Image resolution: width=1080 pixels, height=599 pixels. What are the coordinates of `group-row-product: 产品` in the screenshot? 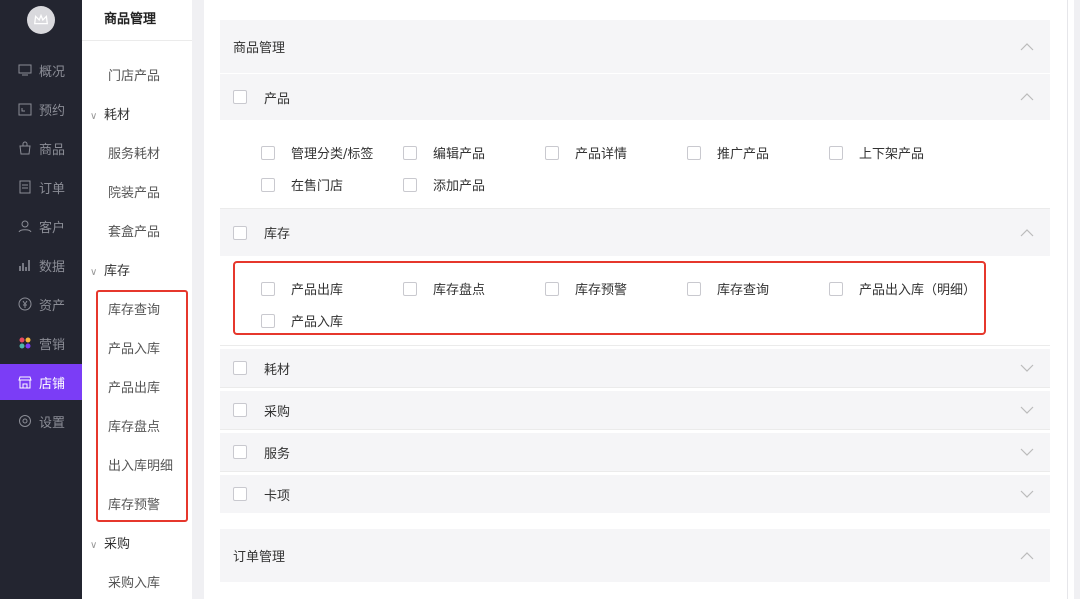 It's located at (635, 97).